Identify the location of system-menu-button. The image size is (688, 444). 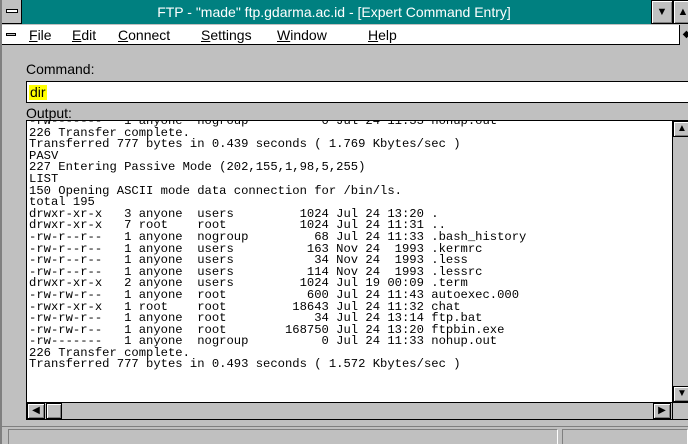
(12, 12).